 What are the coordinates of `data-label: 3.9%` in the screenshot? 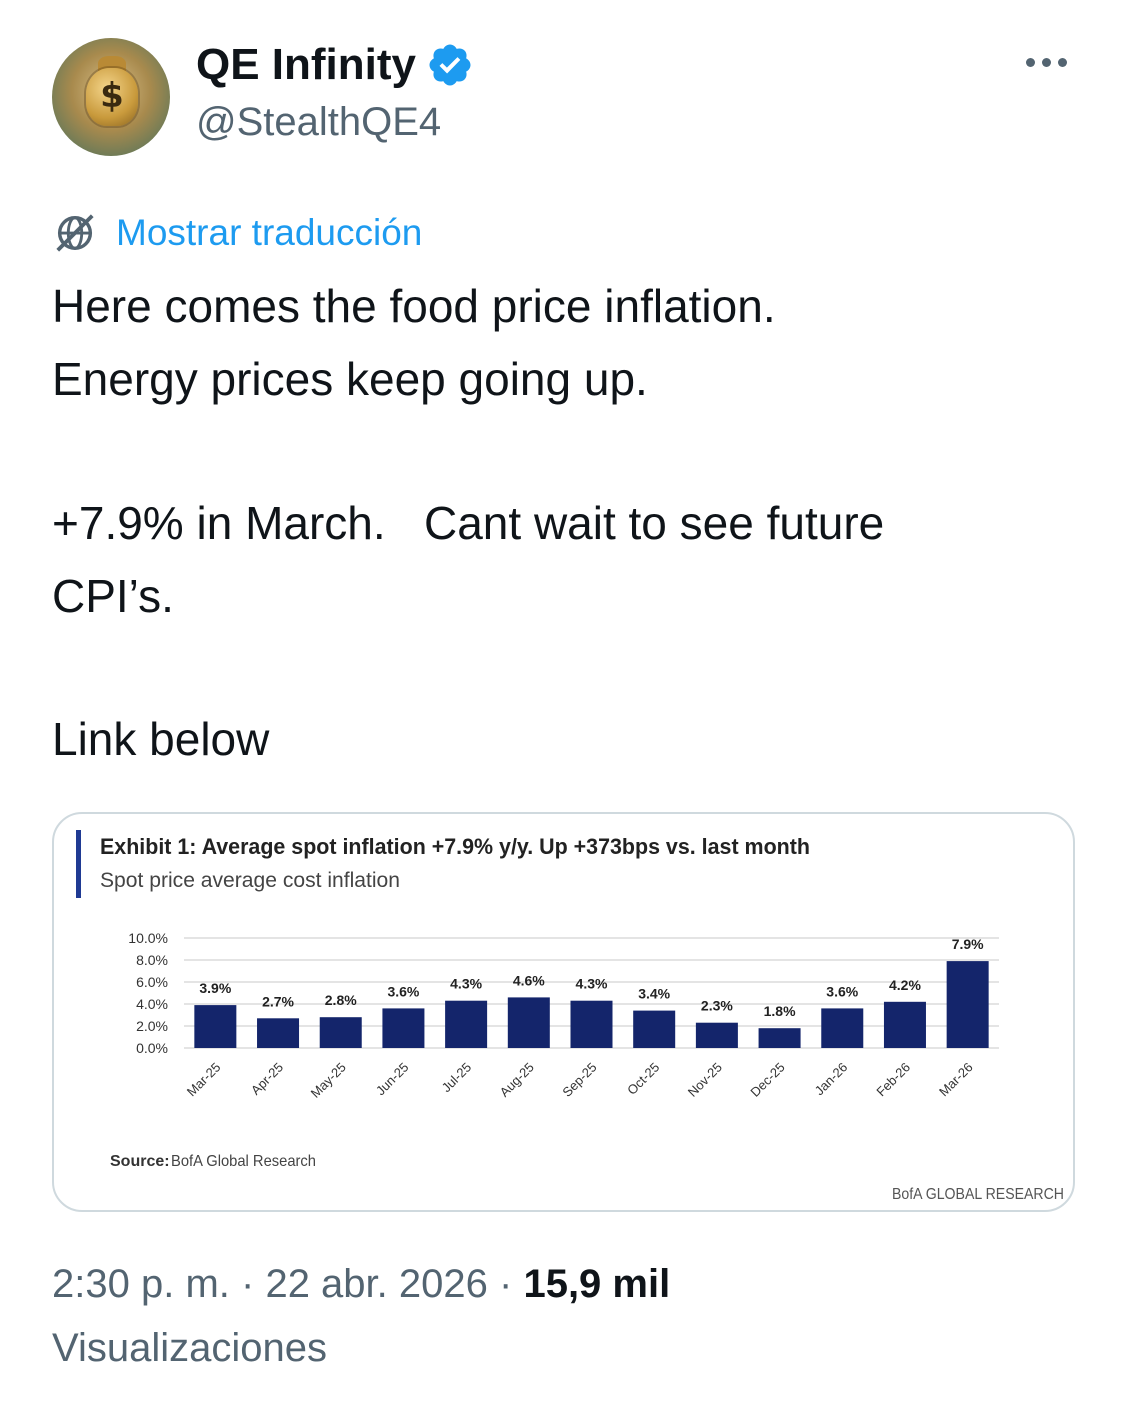 It's located at (215, 988).